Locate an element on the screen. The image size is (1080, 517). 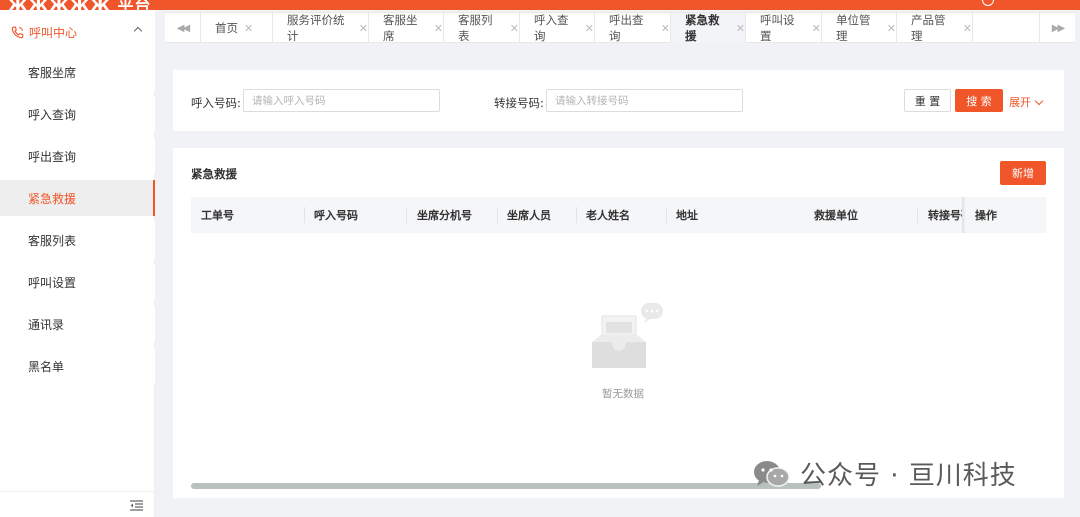
tab-label: 紧急救援 is located at coordinates (702, 28).